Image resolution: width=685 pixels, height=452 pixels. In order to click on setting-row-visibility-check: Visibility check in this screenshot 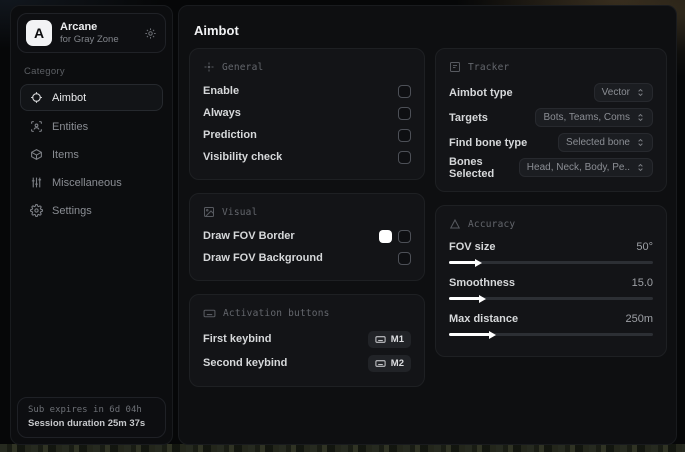, I will do `click(307, 157)`.